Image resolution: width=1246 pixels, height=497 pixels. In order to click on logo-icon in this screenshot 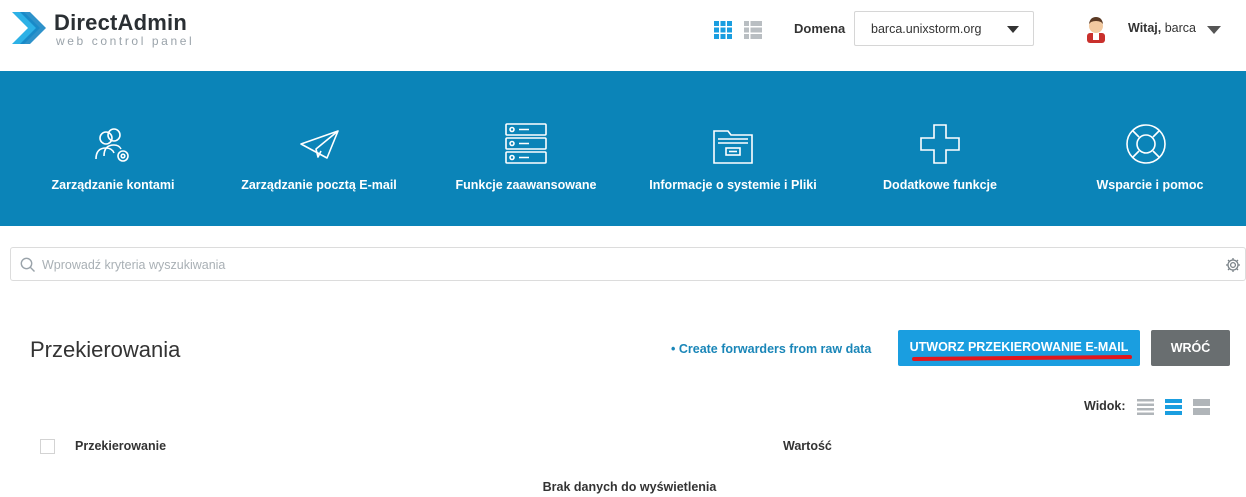, I will do `click(29, 28)`.